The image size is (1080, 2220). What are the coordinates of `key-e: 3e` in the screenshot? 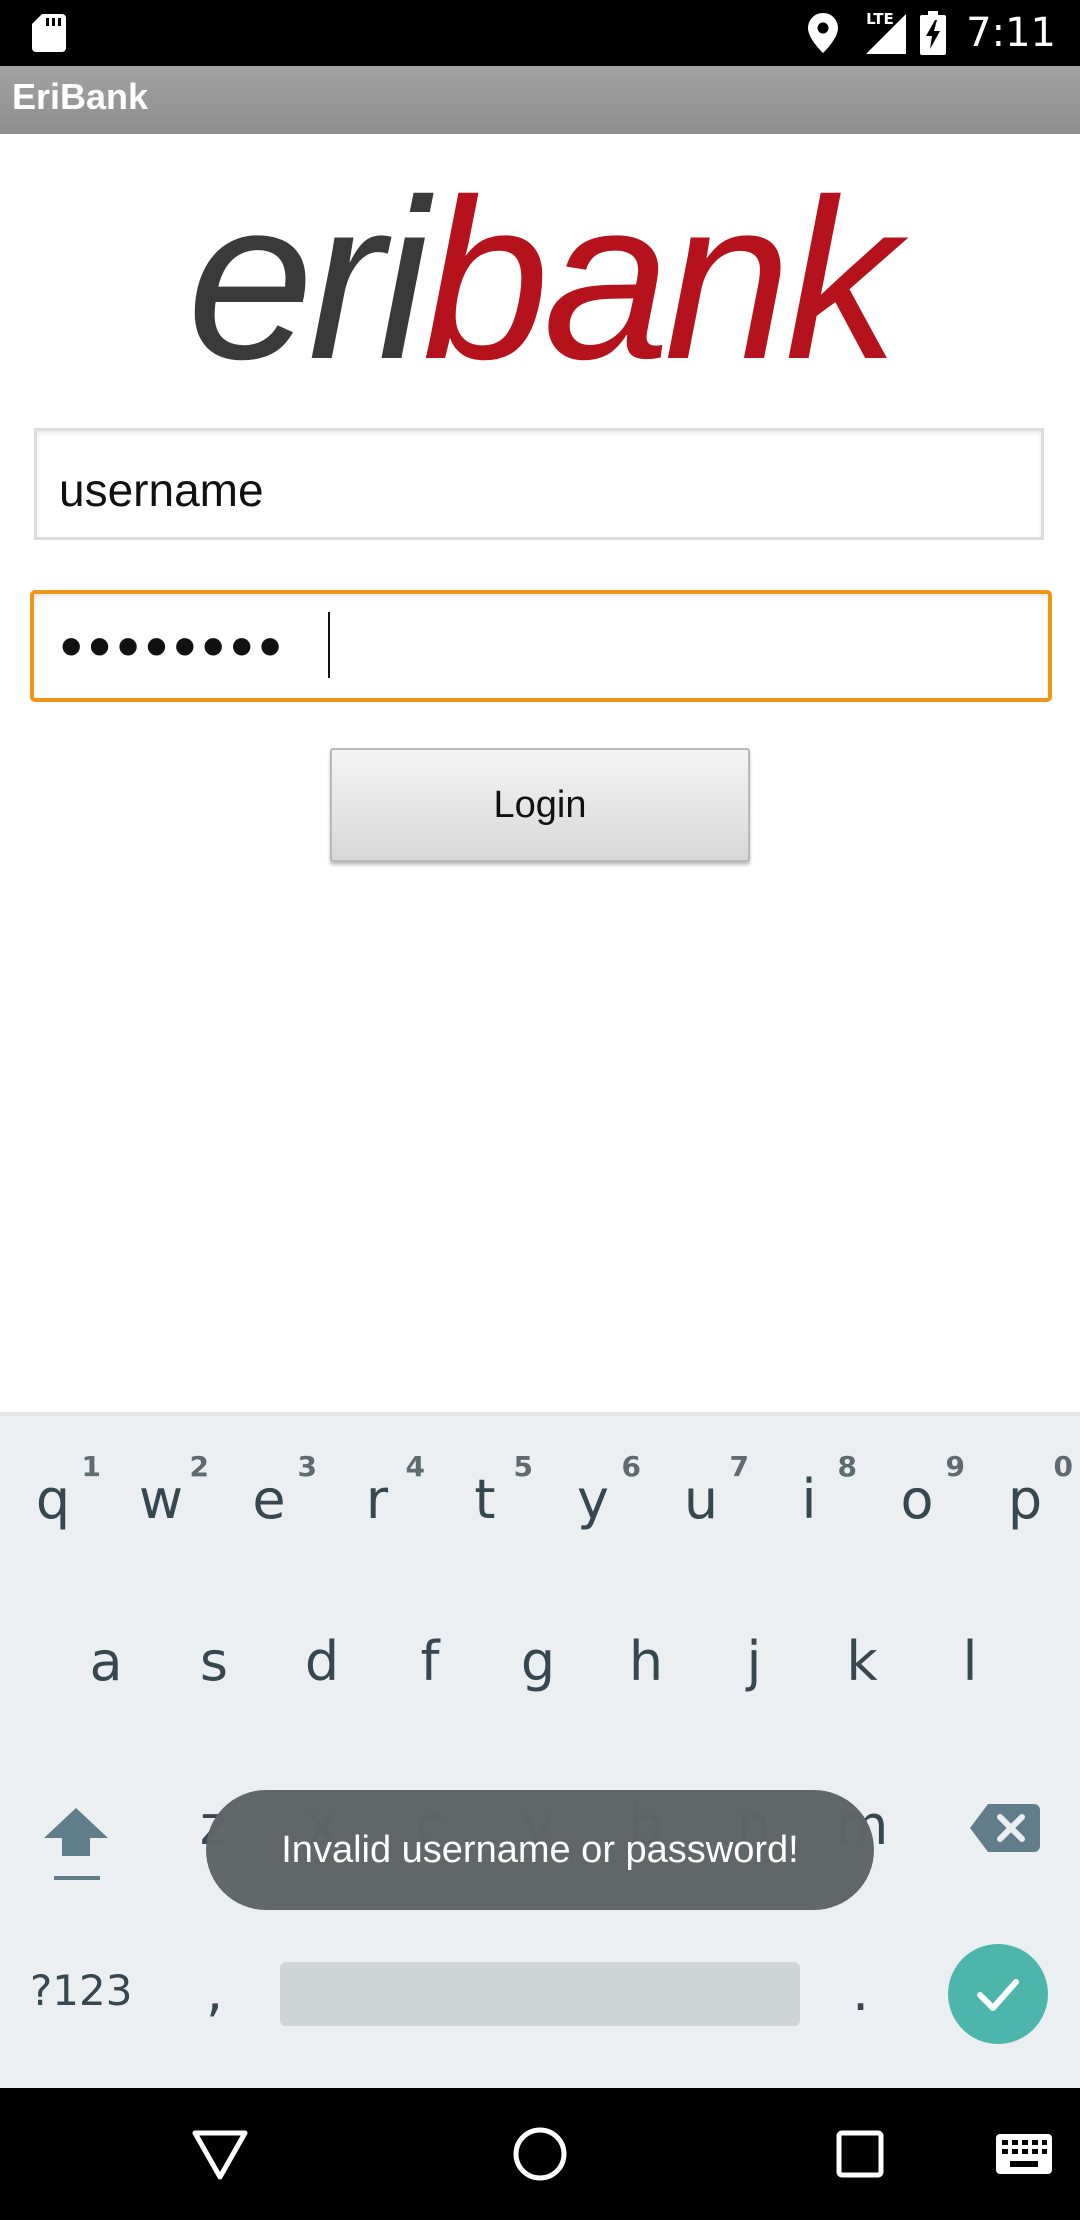 It's located at (269, 1504).